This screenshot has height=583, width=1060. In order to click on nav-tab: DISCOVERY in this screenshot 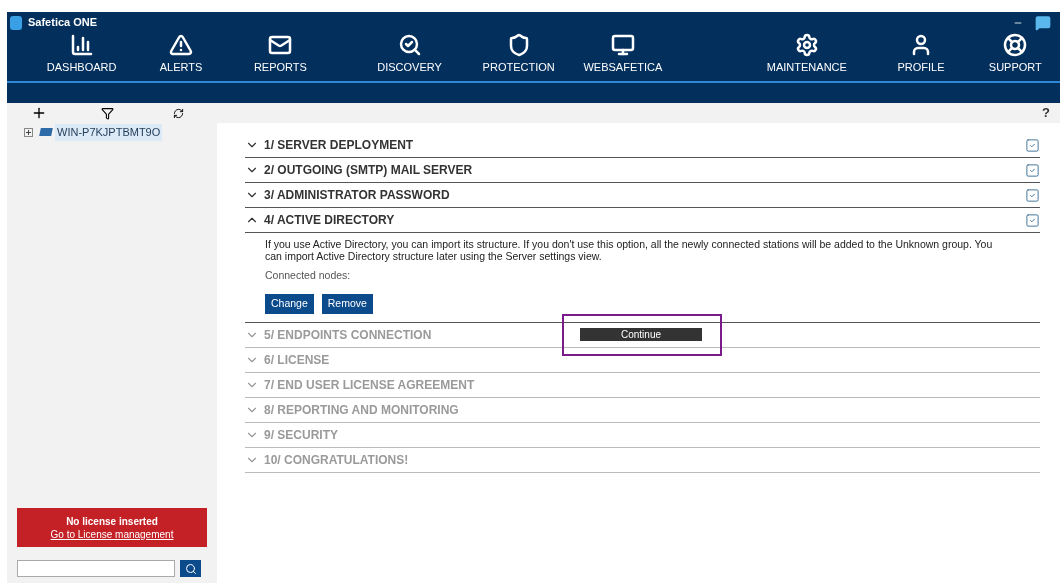, I will do `click(410, 53)`.